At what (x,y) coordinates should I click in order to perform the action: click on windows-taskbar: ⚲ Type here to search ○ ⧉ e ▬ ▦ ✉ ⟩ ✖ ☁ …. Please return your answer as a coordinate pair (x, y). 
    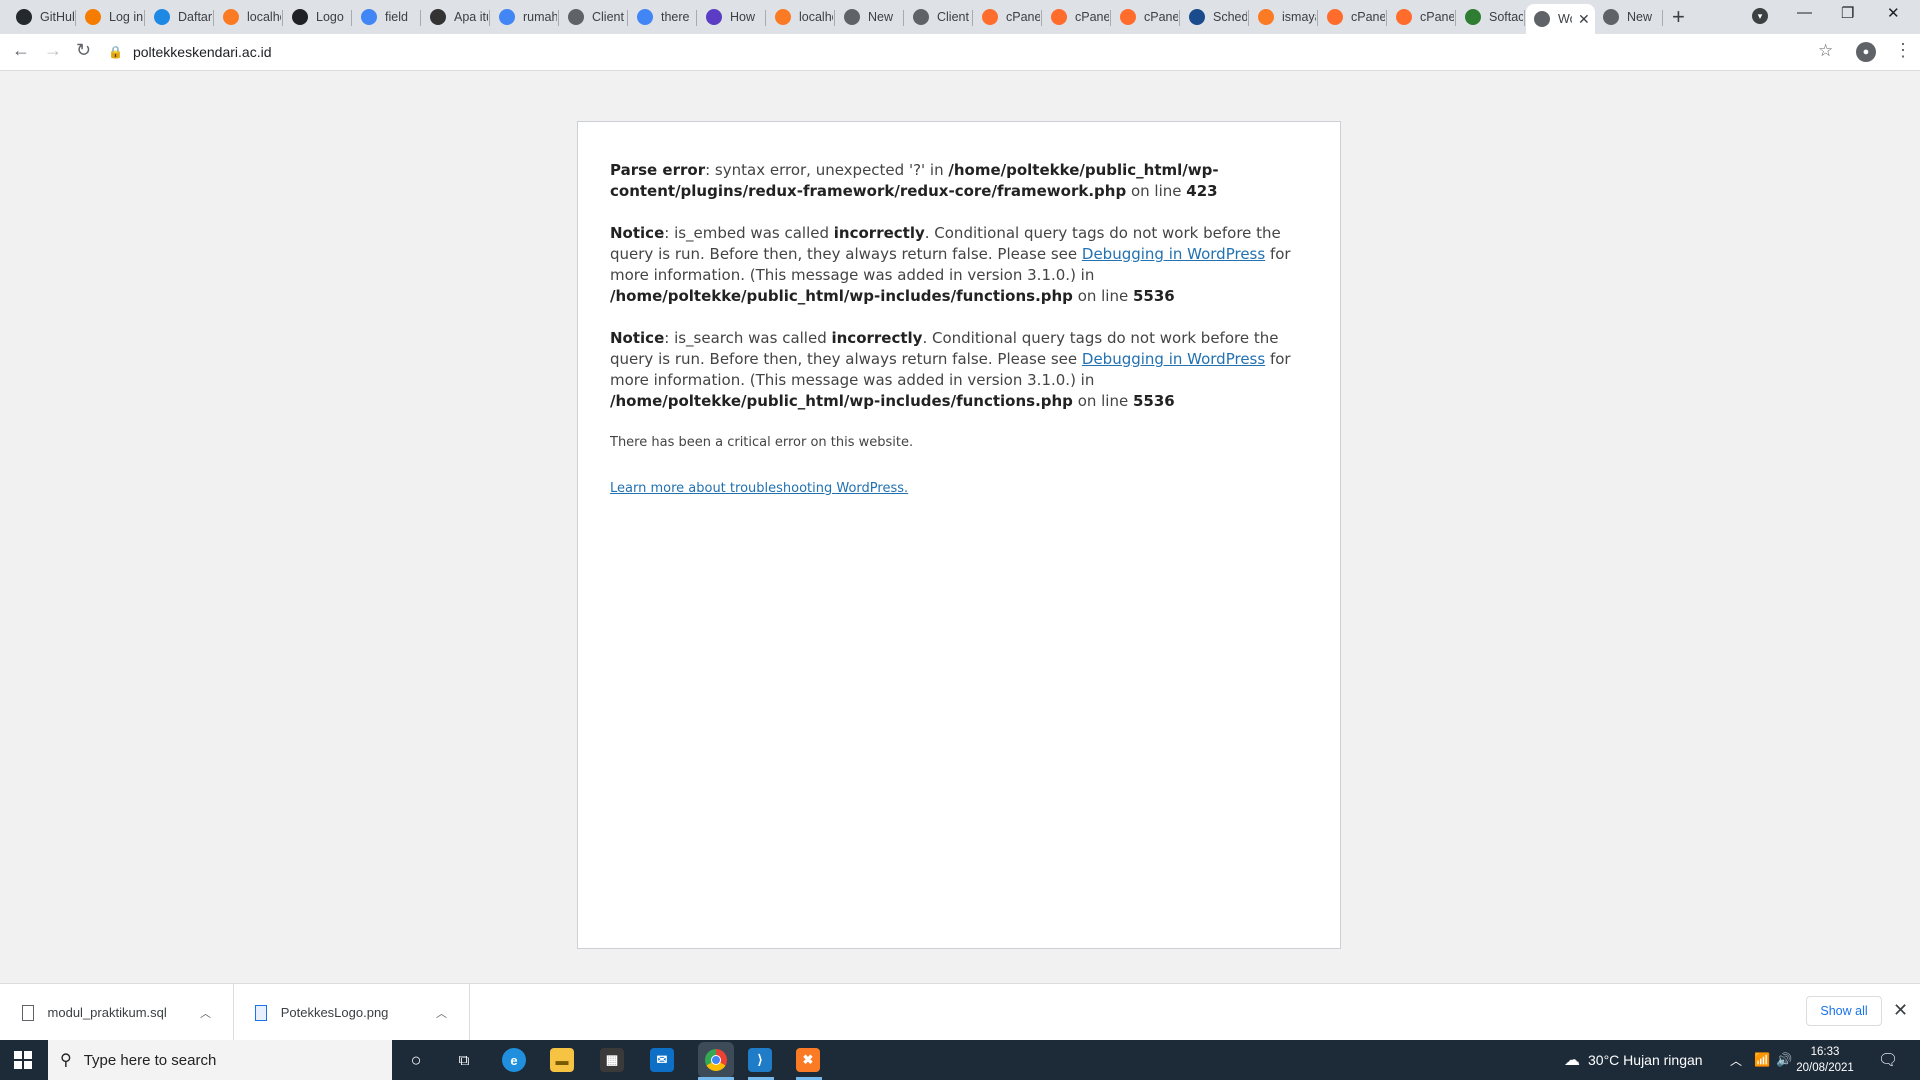
    Looking at the image, I should click on (960, 1060).